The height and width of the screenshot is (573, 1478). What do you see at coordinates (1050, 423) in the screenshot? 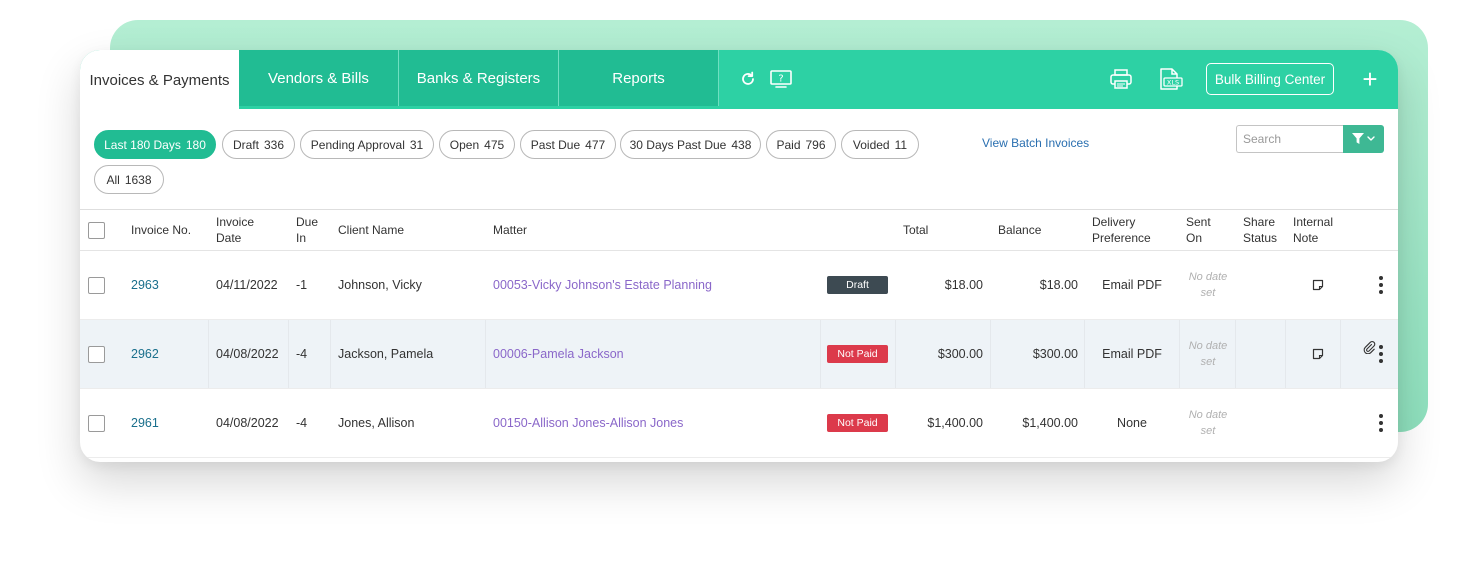
I see `balance-amount: $1,400.00` at bounding box center [1050, 423].